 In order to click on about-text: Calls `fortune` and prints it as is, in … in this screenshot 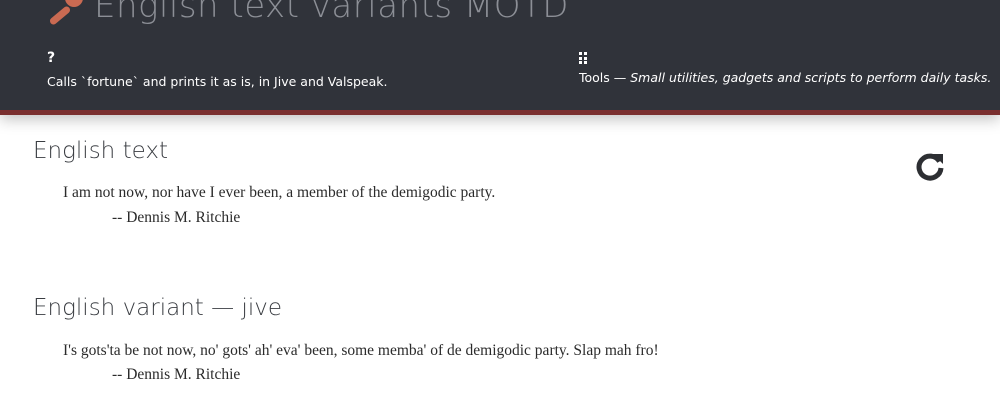, I will do `click(217, 81)`.